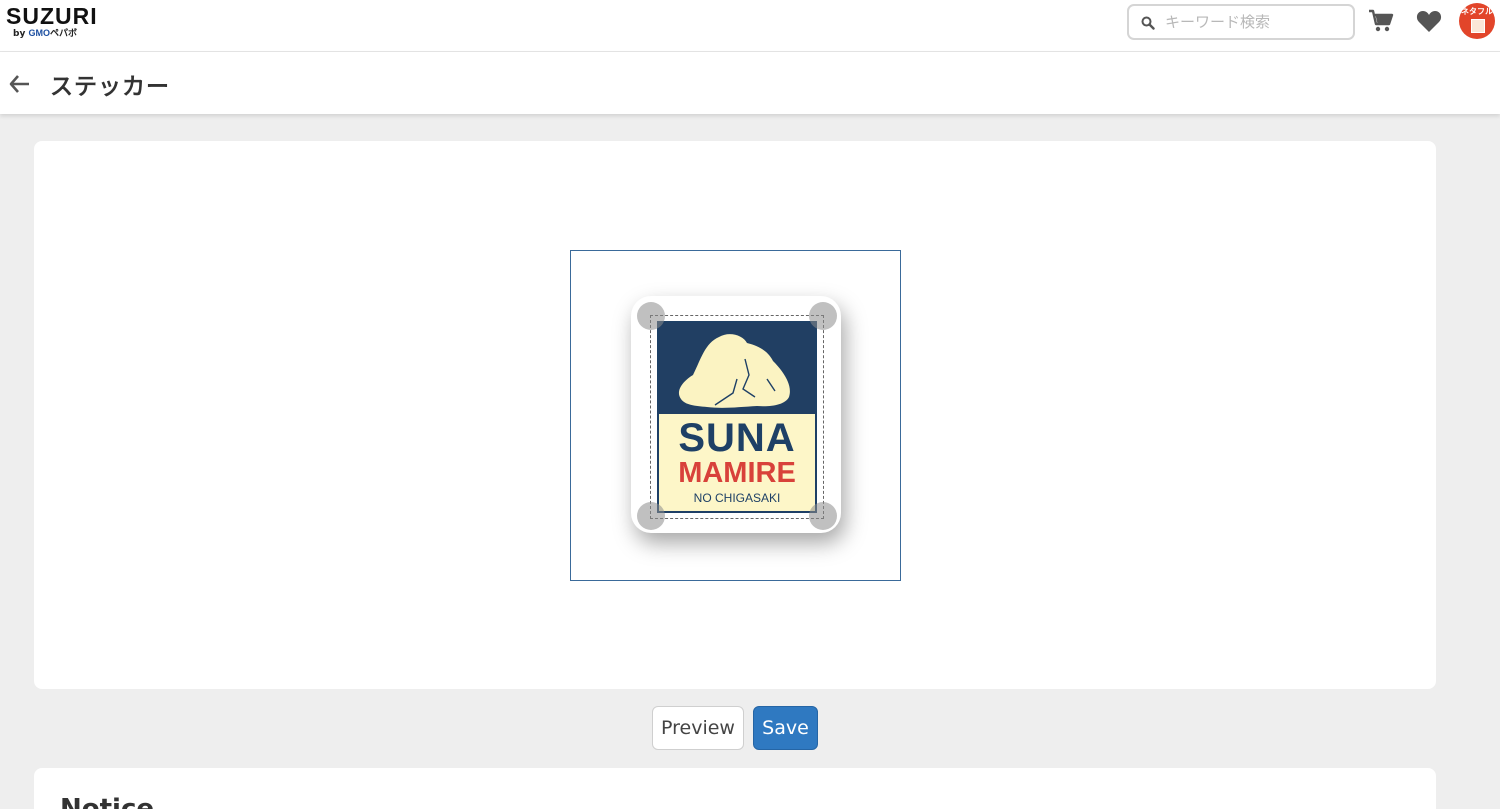 The image size is (1500, 809). Describe the element at coordinates (750, 26) in the screenshot. I see `top-navbar: SUZURI by GMOペパボ ネタフル` at that location.